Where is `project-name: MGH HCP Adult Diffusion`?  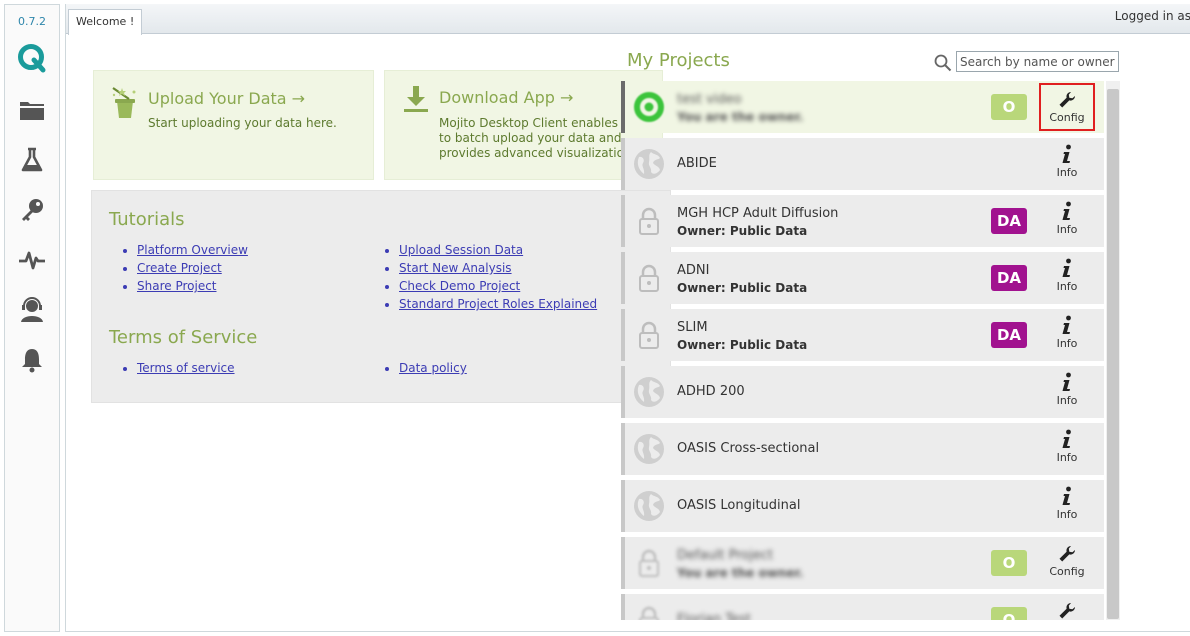 project-name: MGH HCP Adult Diffusion is located at coordinates (757, 213).